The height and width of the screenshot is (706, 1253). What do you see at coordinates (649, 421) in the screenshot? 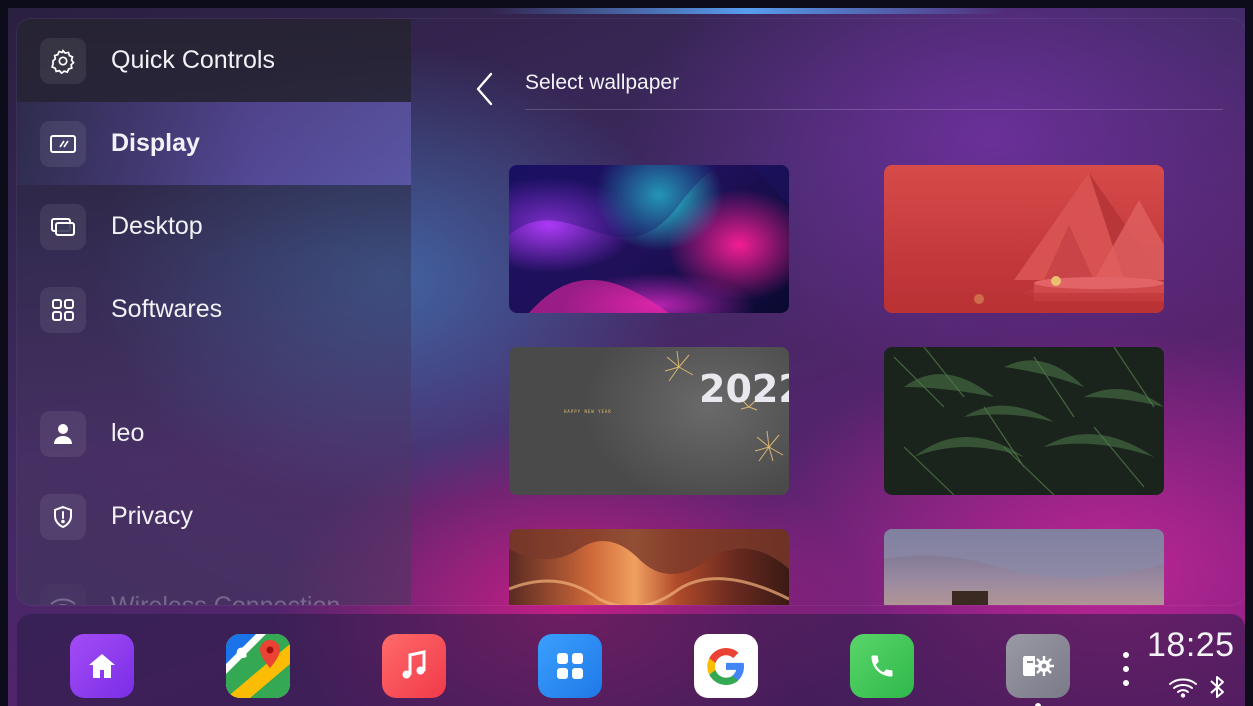
I see `wallpaper-new-year: 2022 HAPPY NEW YEAR` at bounding box center [649, 421].